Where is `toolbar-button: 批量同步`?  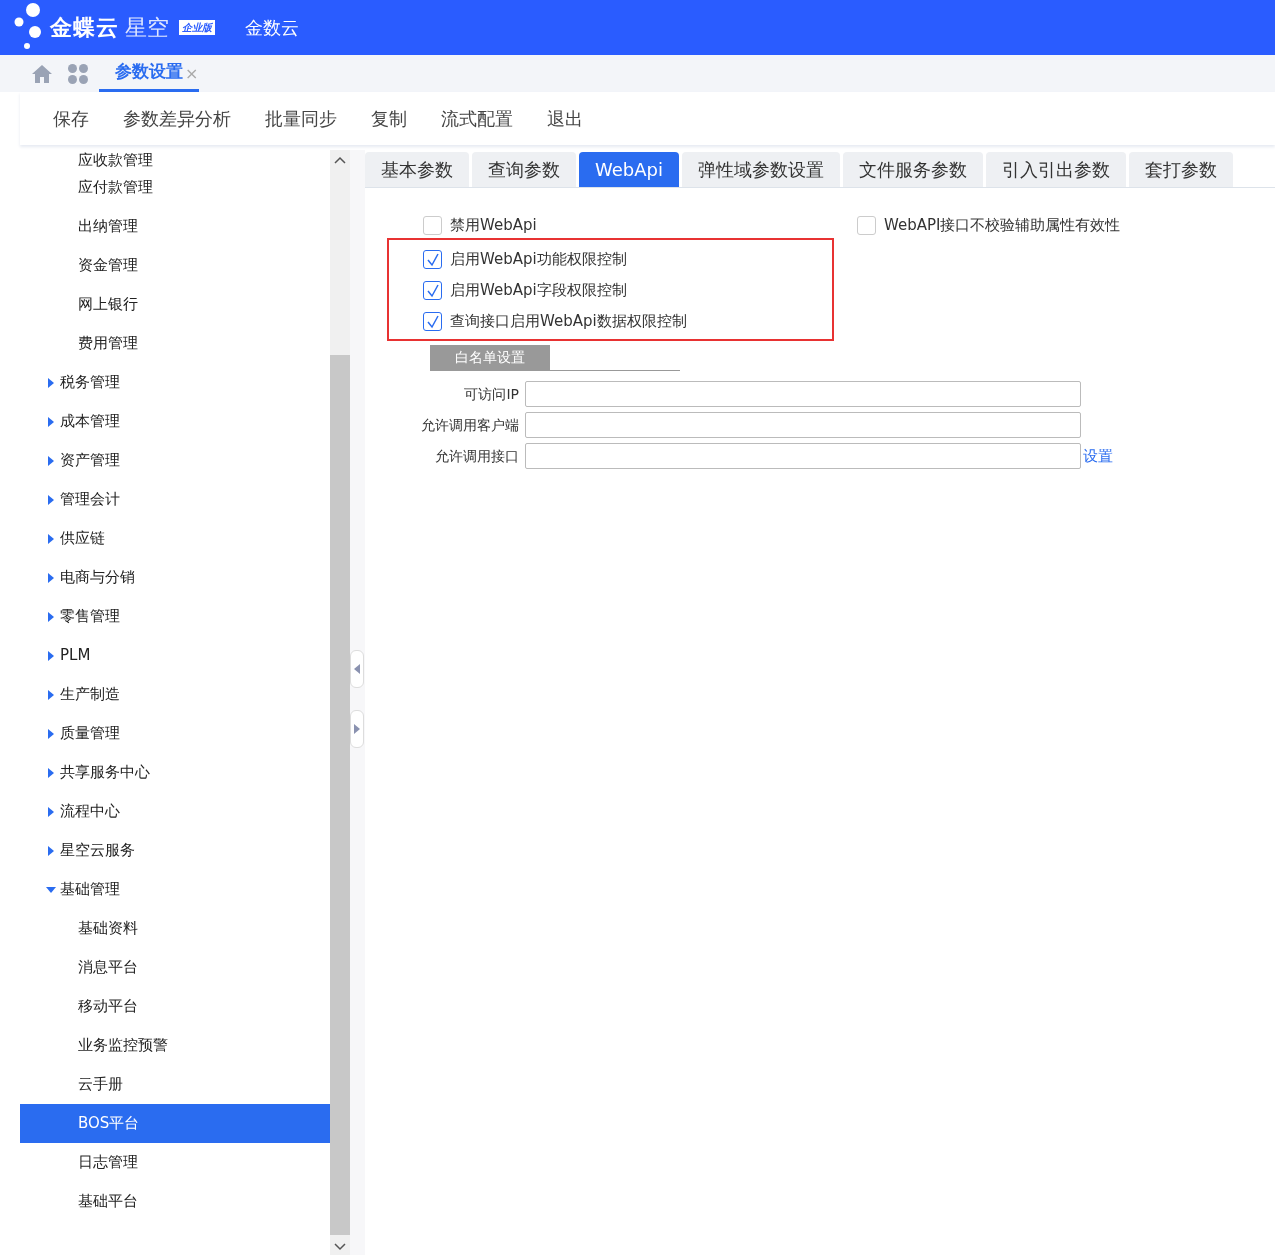
toolbar-button: 批量同步 is located at coordinates (301, 118).